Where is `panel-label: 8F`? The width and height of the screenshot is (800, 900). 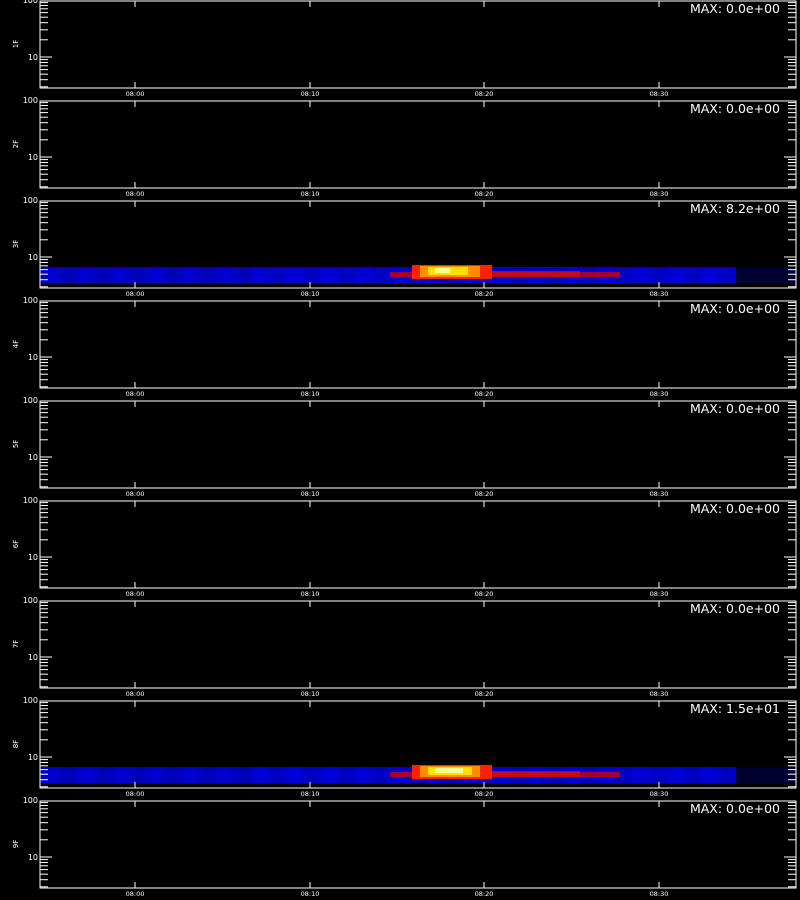
panel-label: 8F is located at coordinates (16, 744).